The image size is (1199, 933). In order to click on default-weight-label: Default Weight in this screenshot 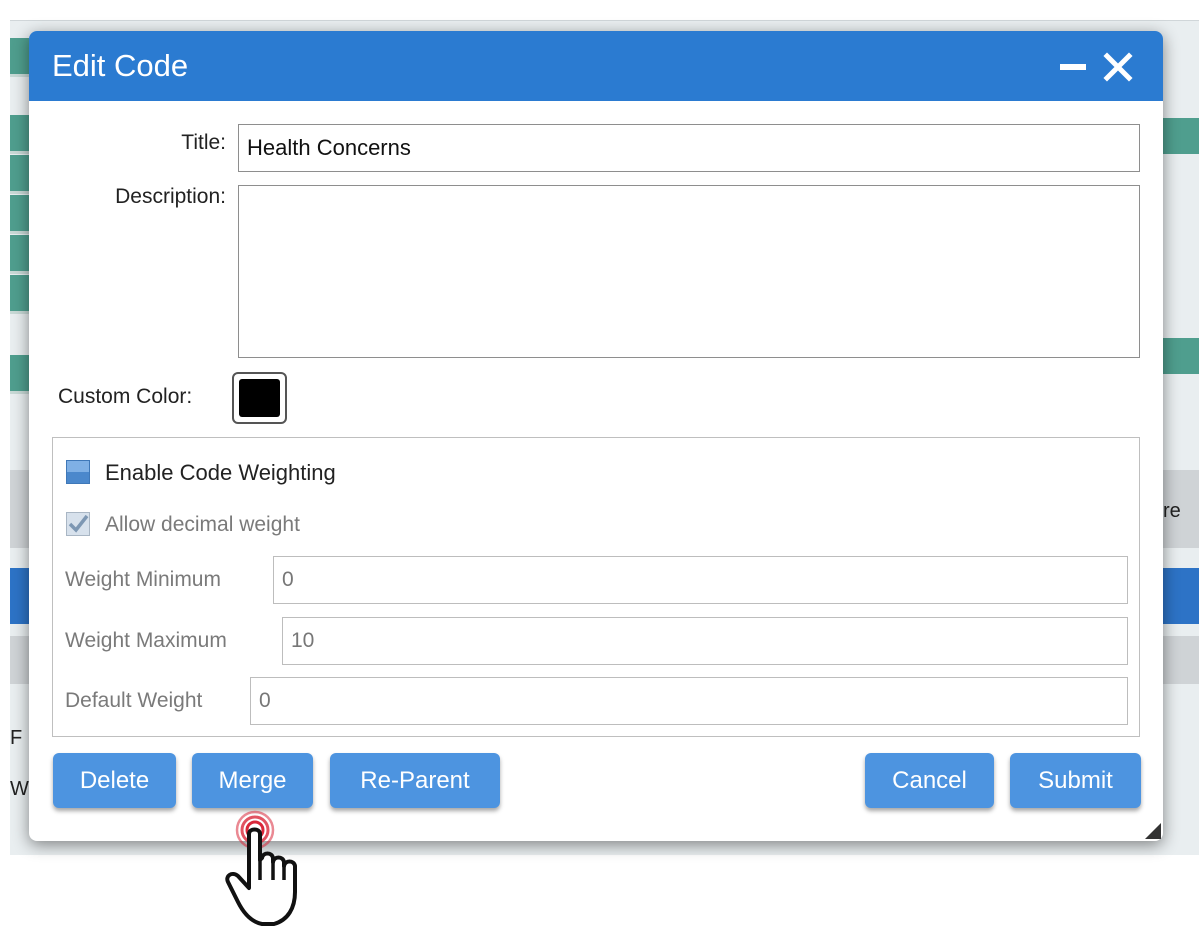, I will do `click(134, 700)`.